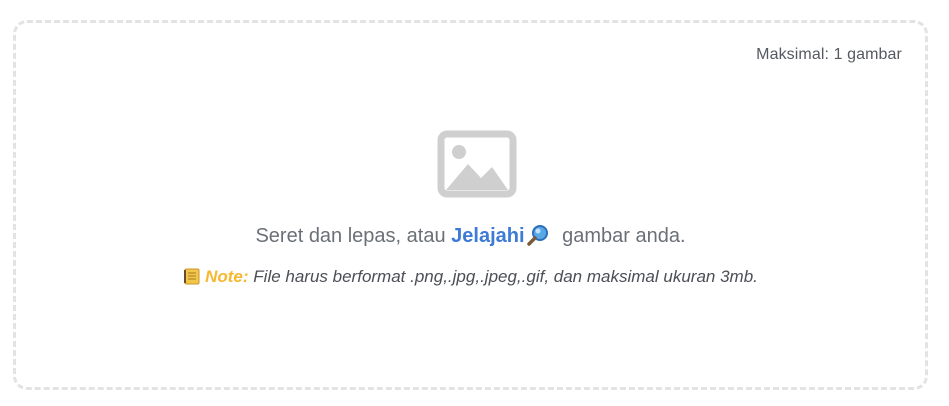 The height and width of the screenshot is (406, 949). Describe the element at coordinates (192, 276) in the screenshot. I see `notebook-icon` at that location.